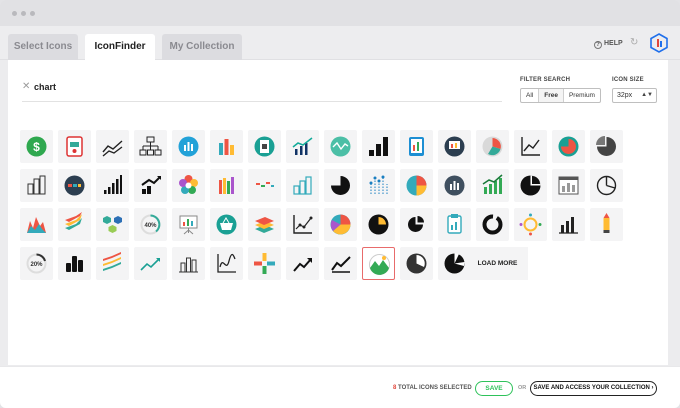 The height and width of the screenshot is (408, 680). Describe the element at coordinates (634, 42) in the screenshot. I see `refresh-icon: ↻` at that location.